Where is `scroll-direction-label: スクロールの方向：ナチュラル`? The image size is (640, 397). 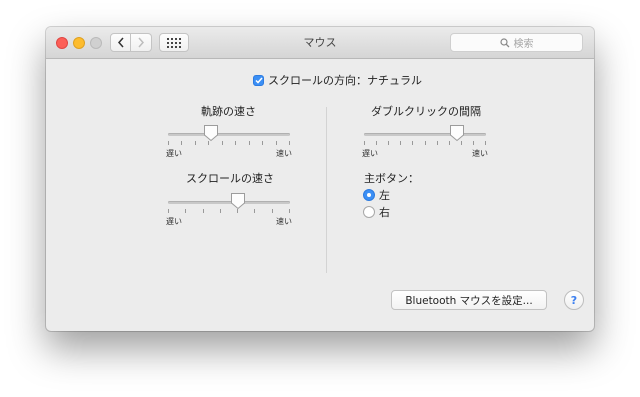
scroll-direction-label: スクロールの方向：ナチュラル is located at coordinates (345, 80).